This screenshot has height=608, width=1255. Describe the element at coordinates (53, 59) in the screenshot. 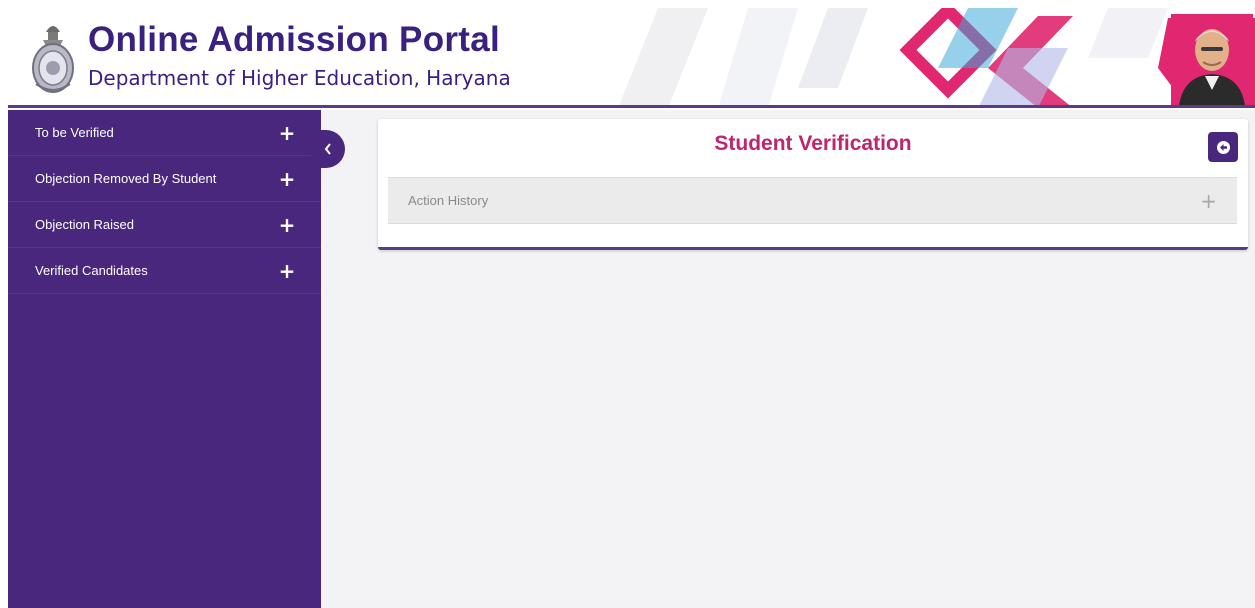

I see `state-emblem-icon` at that location.